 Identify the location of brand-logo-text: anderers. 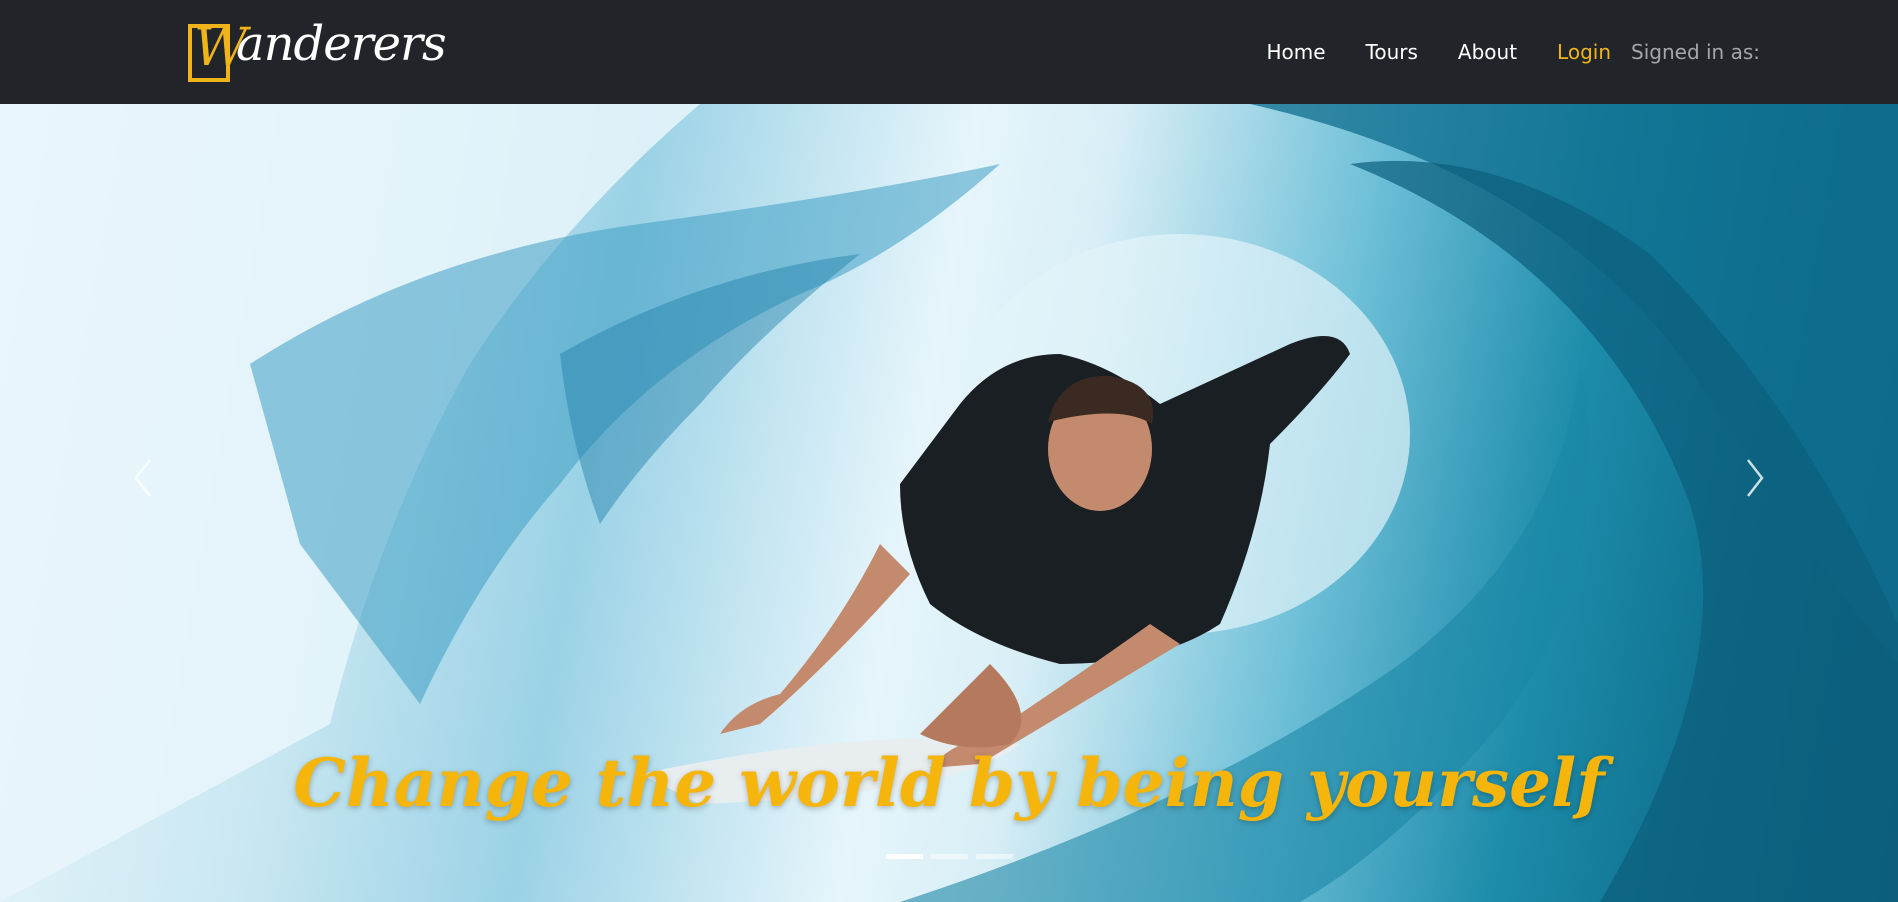
(341, 44).